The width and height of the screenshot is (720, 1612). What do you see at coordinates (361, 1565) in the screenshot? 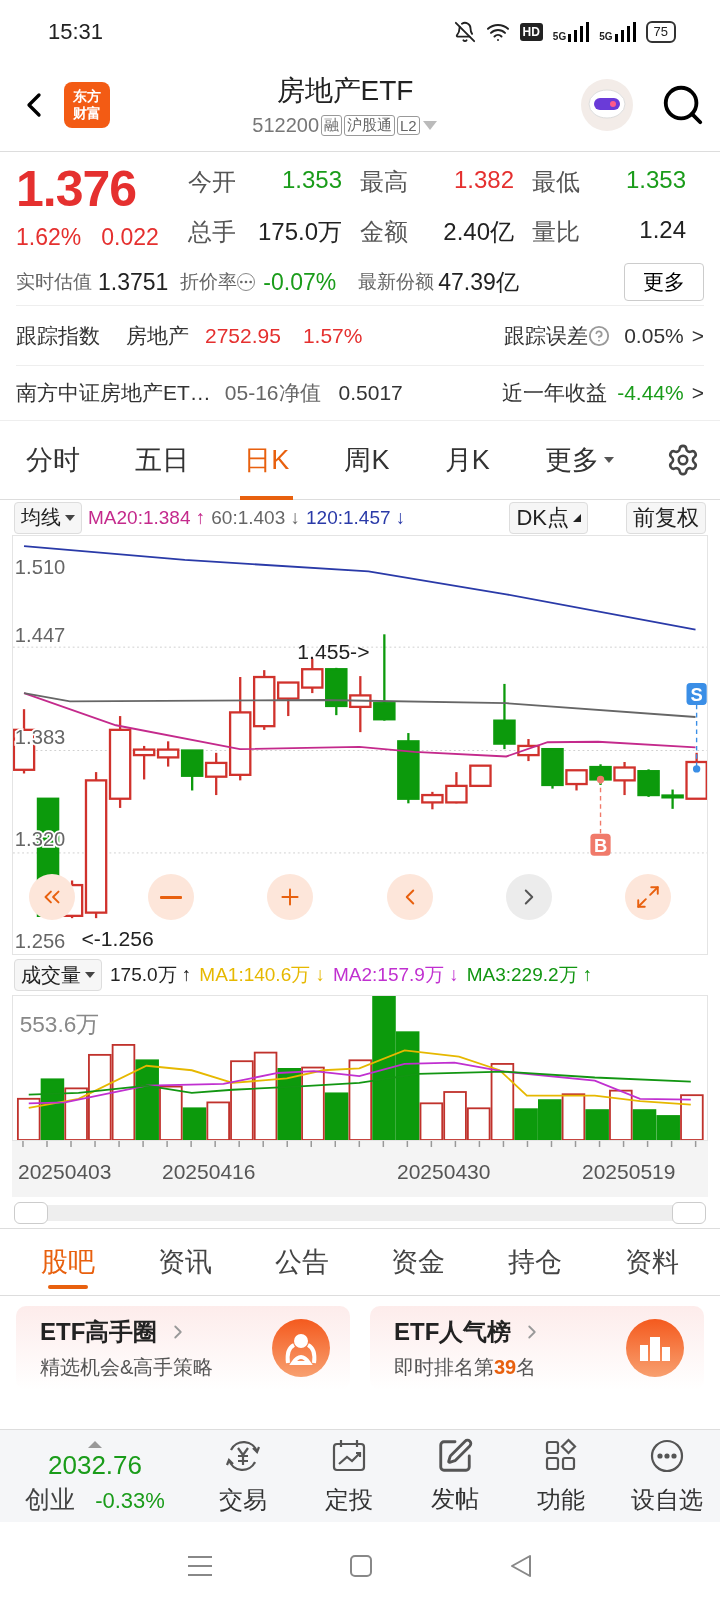
I see `home-icon` at bounding box center [361, 1565].